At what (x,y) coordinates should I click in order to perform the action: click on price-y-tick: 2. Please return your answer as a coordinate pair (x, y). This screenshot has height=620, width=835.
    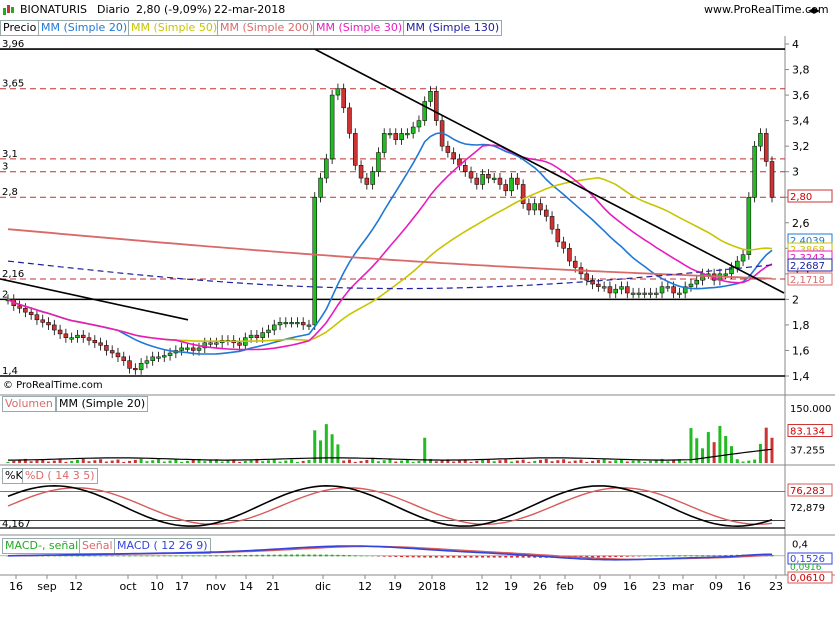
    Looking at the image, I should click on (795, 299).